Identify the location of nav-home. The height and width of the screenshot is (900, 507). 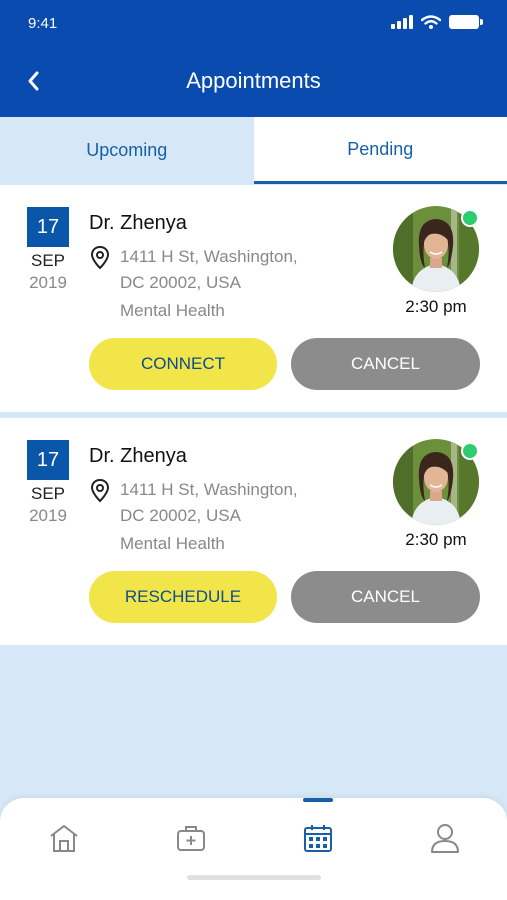
(64, 838).